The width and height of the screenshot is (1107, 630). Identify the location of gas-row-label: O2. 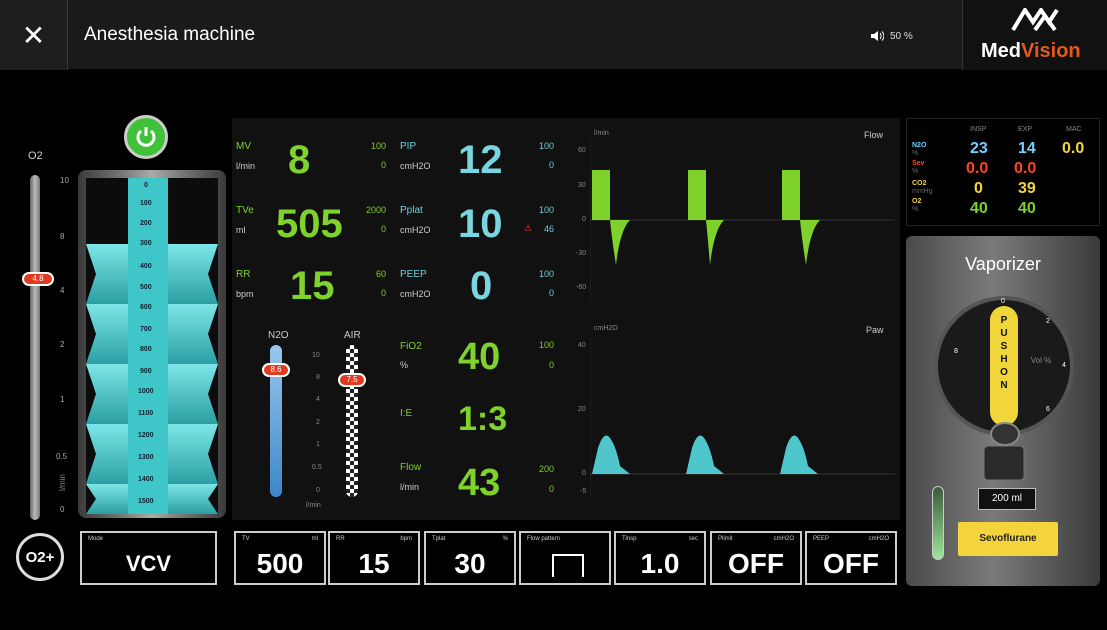
(917, 201).